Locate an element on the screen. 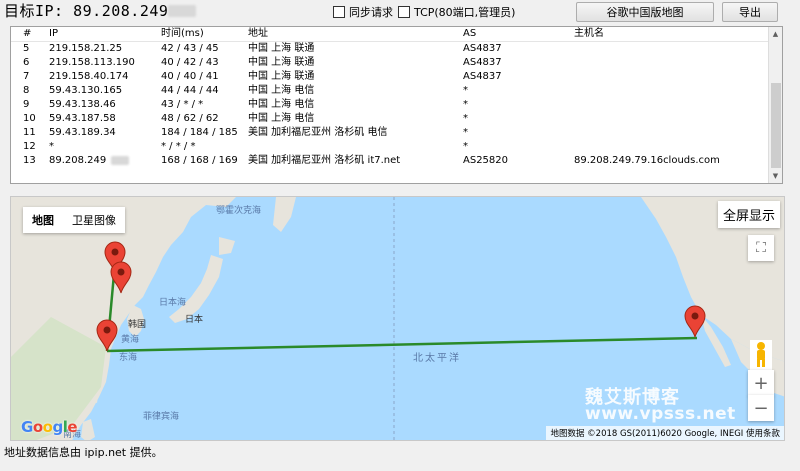 The image size is (800, 471). cell-ip: 59.43.130.165 is located at coordinates (86, 90).